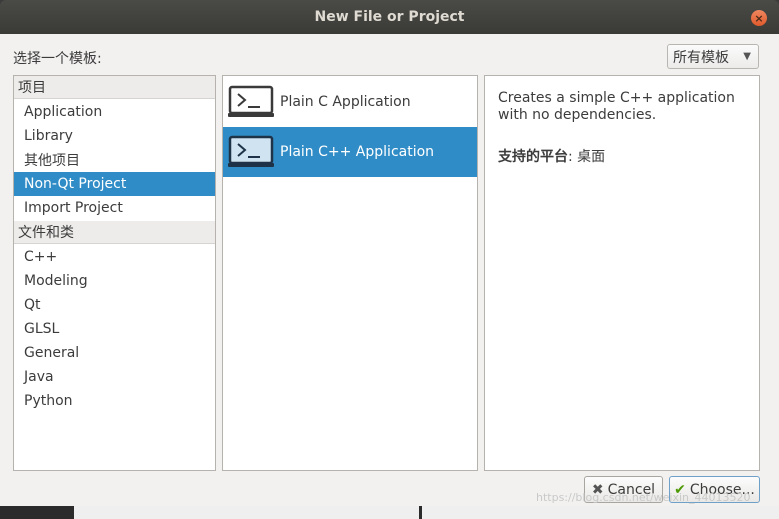 The height and width of the screenshot is (519, 779). I want to click on category-item-glsl: GLSL, so click(114, 329).